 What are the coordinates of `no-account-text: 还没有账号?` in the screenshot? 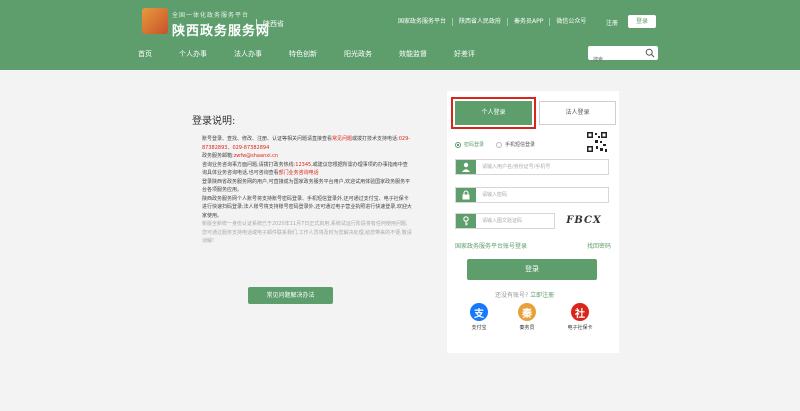 It's located at (512, 295).